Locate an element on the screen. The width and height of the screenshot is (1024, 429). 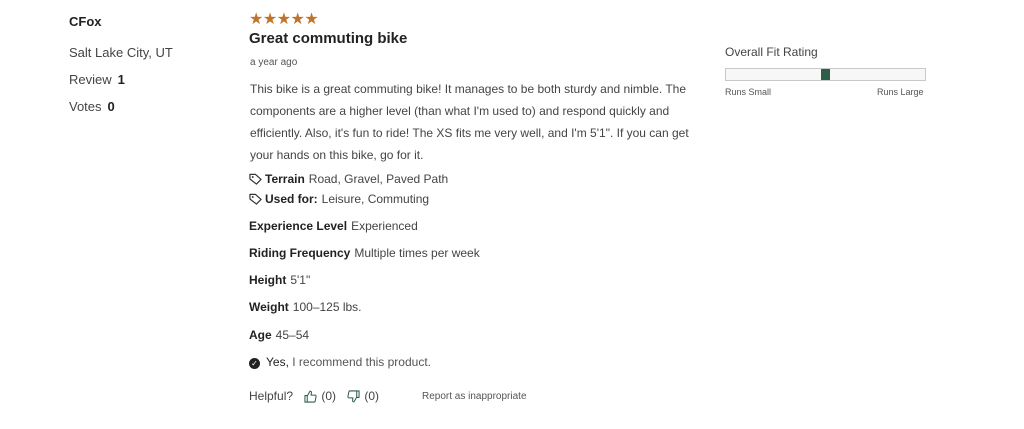
thumbs-down-button is located at coordinates (353, 398).